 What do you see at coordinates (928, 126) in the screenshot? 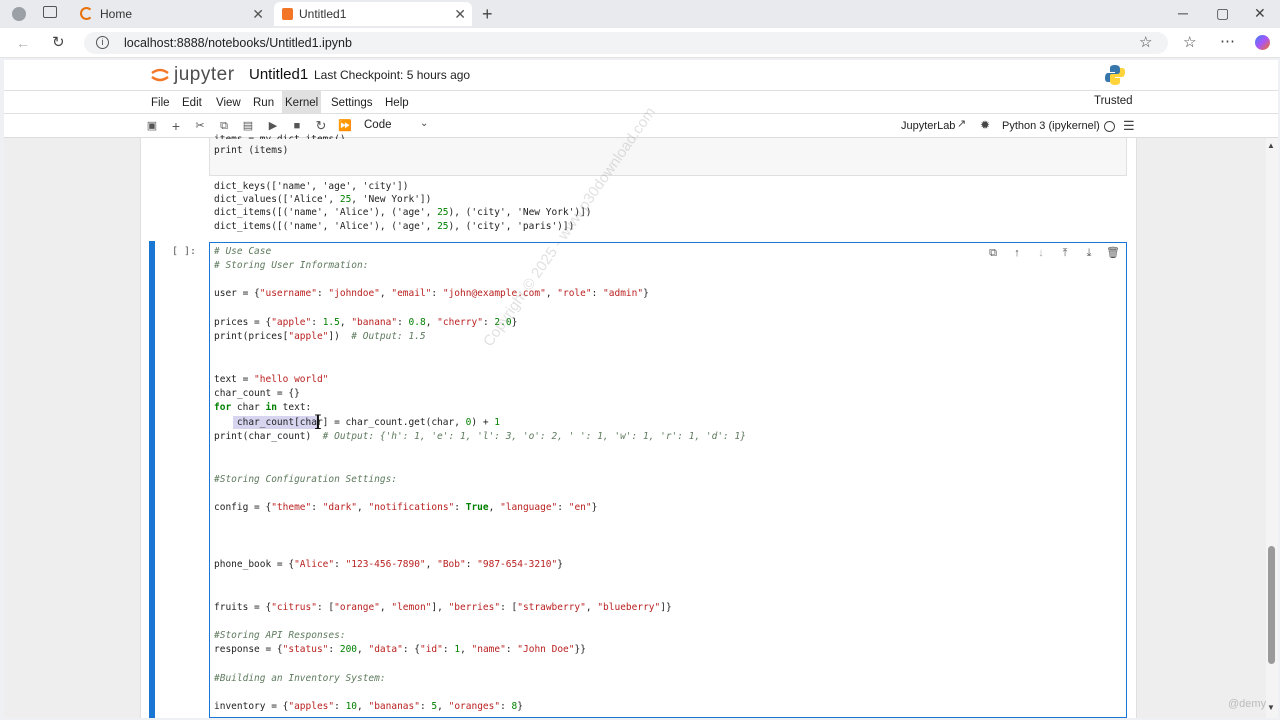
I see `jupyterlab-link: JupyterLab` at bounding box center [928, 126].